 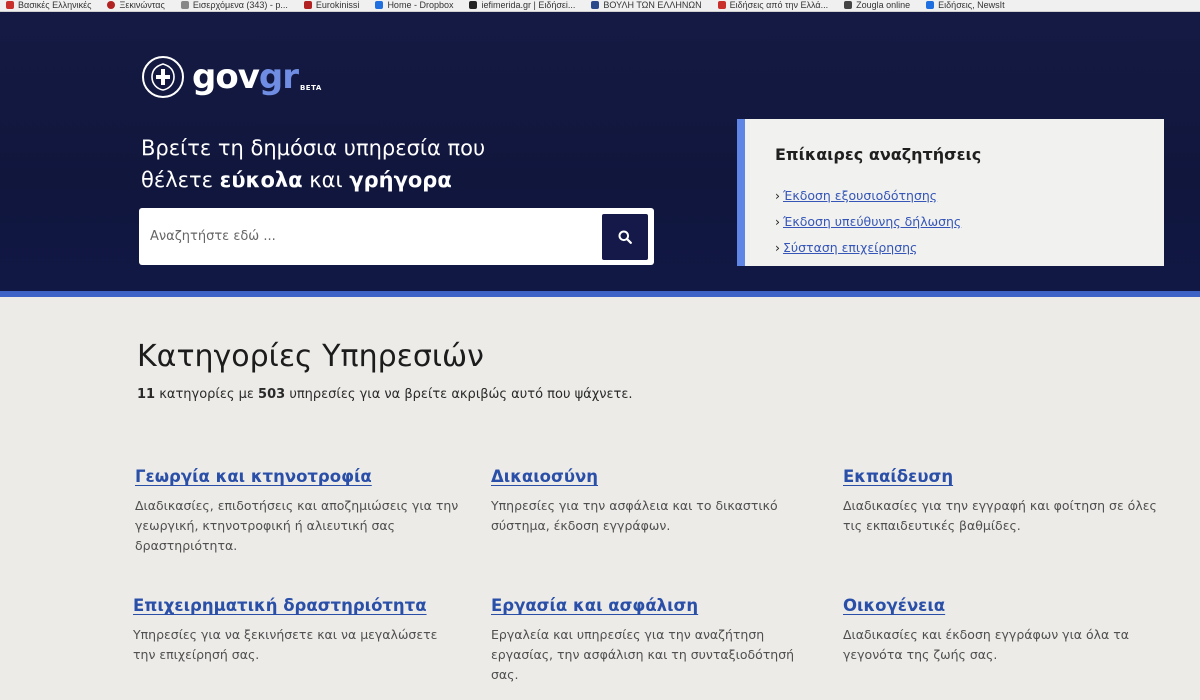 I want to click on popular-search-item: › Έκδοση εξουσιοδότησης, so click(x=868, y=196).